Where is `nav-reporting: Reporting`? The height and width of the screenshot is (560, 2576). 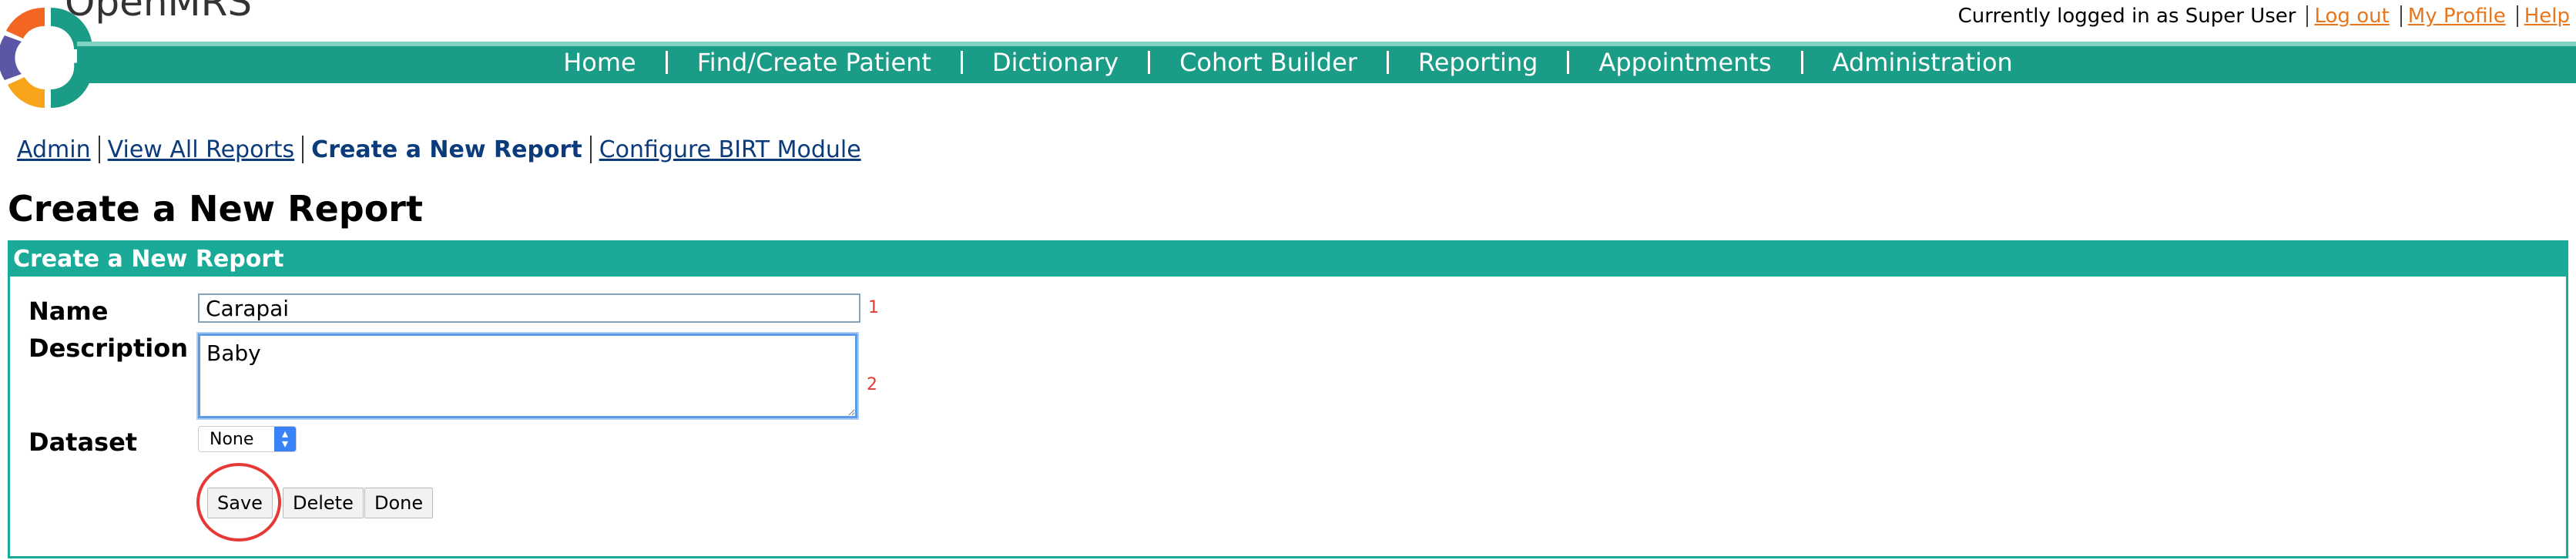
nav-reporting: Reporting is located at coordinates (1478, 62).